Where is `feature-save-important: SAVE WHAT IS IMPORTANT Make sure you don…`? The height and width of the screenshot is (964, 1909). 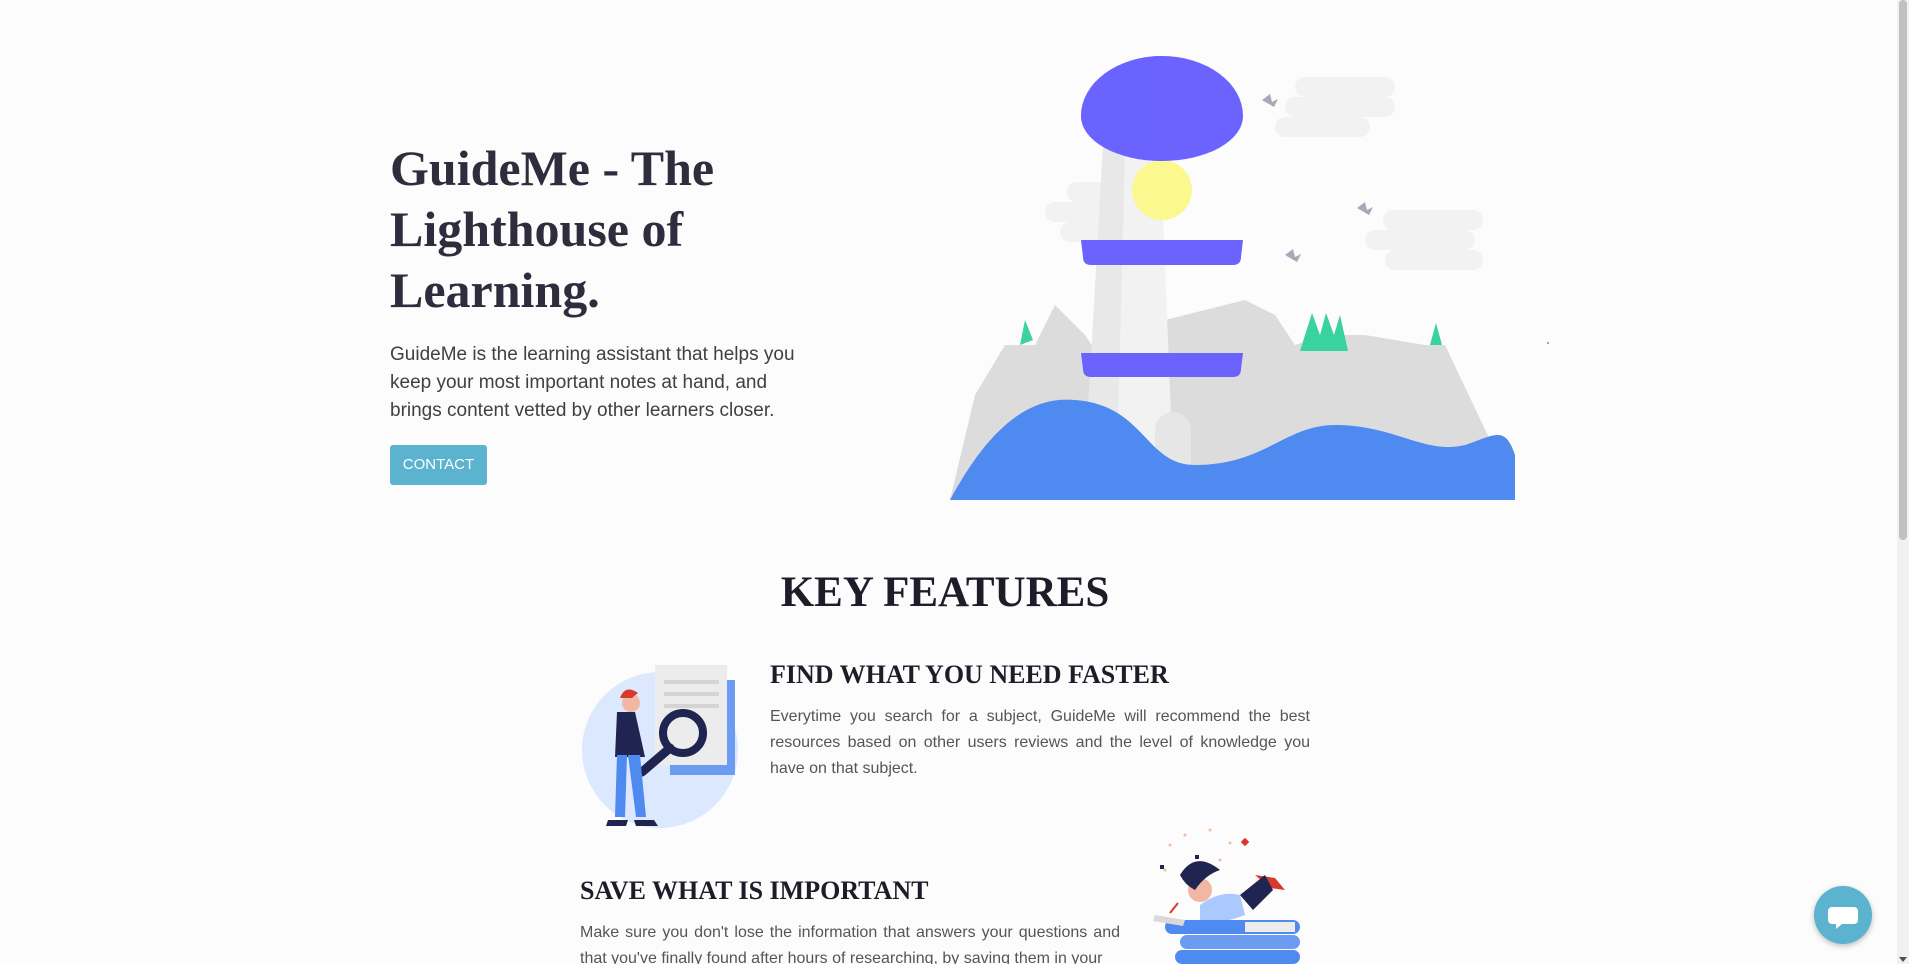 feature-save-important: SAVE WHAT IS IMPORTANT Make sure you don… is located at coordinates (850, 920).